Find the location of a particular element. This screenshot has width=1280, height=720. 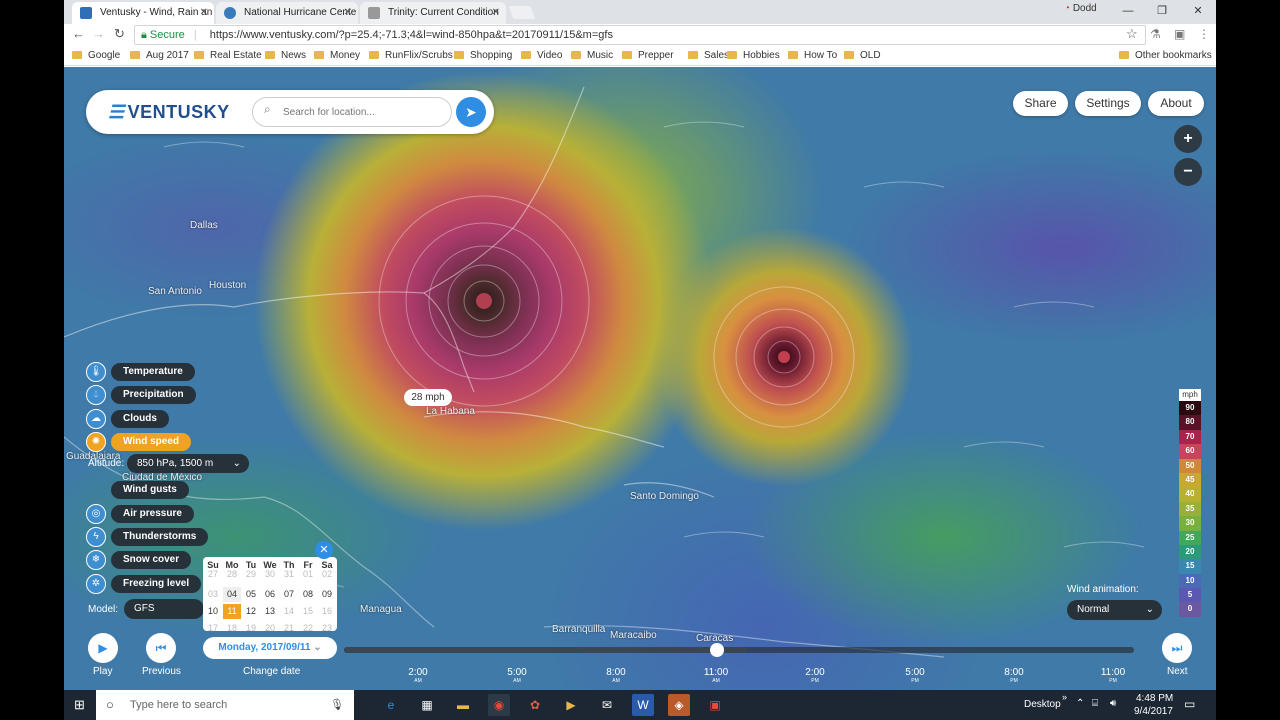

notifications-icon: ▭ is located at coordinates (1189, 704).